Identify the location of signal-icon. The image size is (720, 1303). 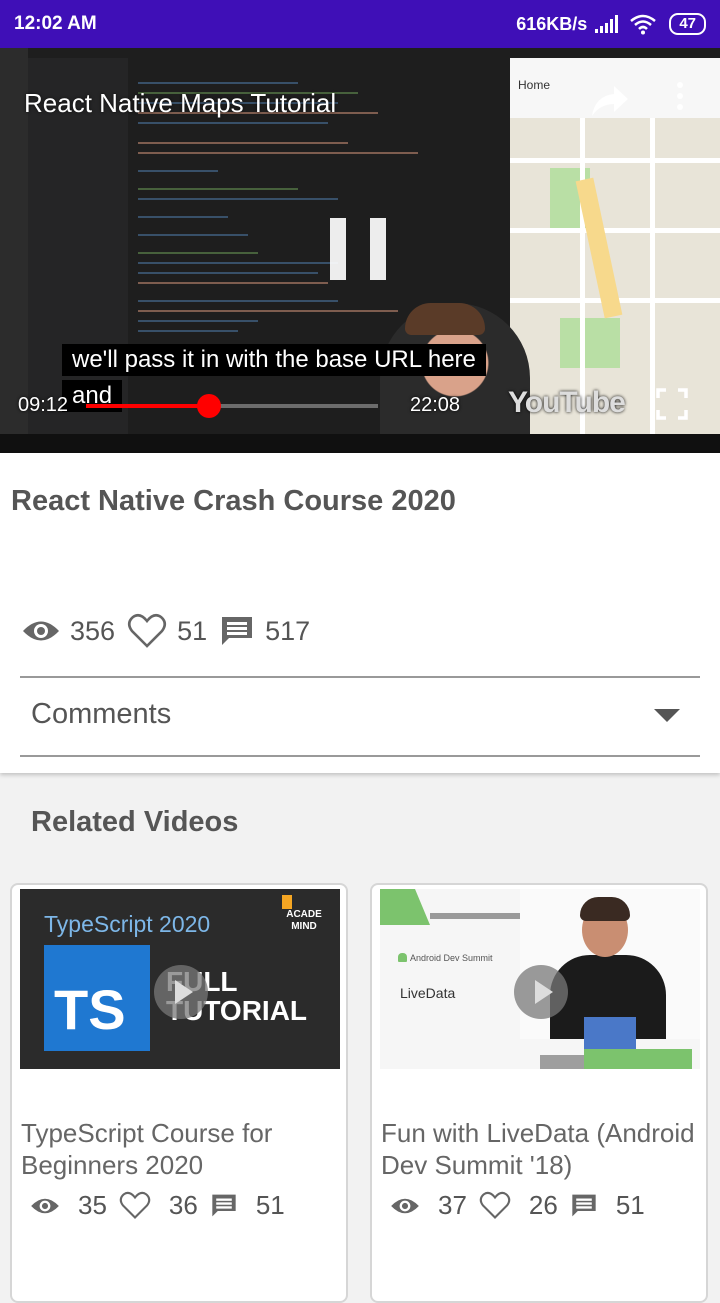
(607, 24).